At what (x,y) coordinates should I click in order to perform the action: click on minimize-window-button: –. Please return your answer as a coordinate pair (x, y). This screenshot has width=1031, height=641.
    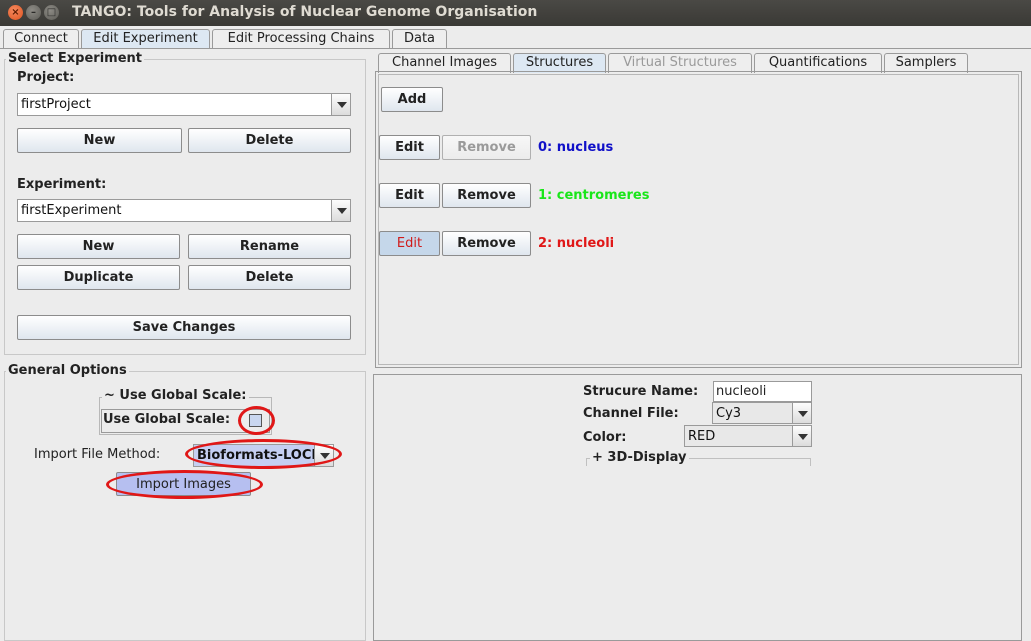
    Looking at the image, I should click on (33, 12).